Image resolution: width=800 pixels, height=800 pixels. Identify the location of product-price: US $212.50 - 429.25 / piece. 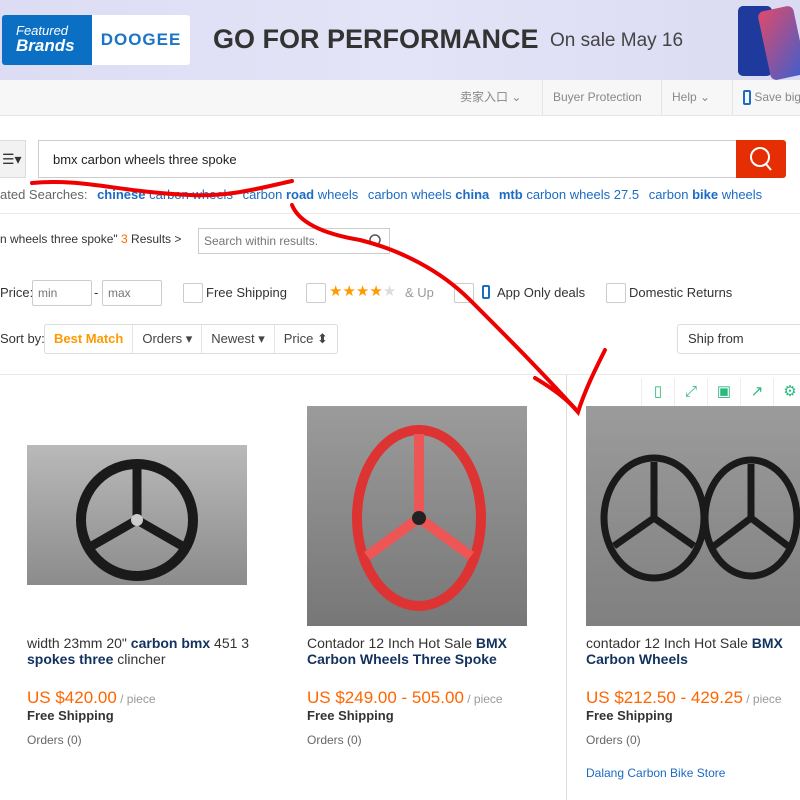
(684, 697).